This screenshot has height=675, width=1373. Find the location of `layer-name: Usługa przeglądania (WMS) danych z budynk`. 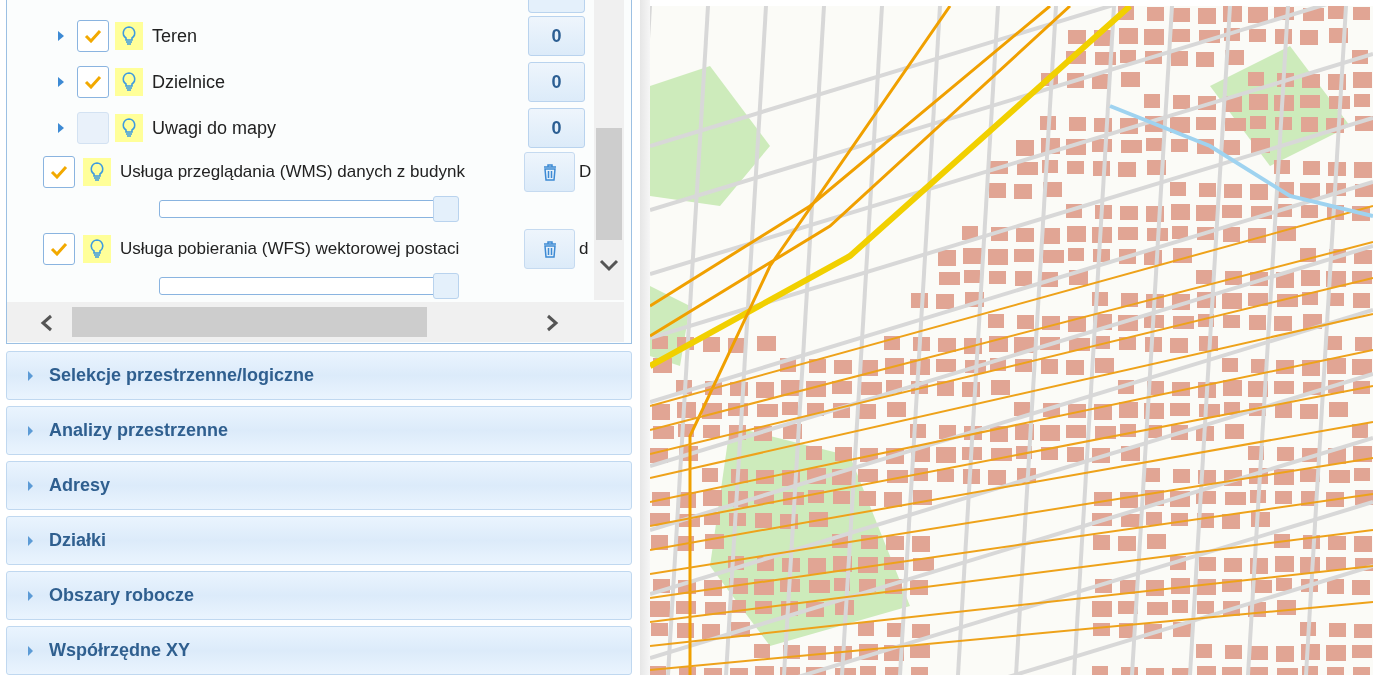

layer-name: Usługa przeglądania (WMS) danych z budynk is located at coordinates (293, 172).